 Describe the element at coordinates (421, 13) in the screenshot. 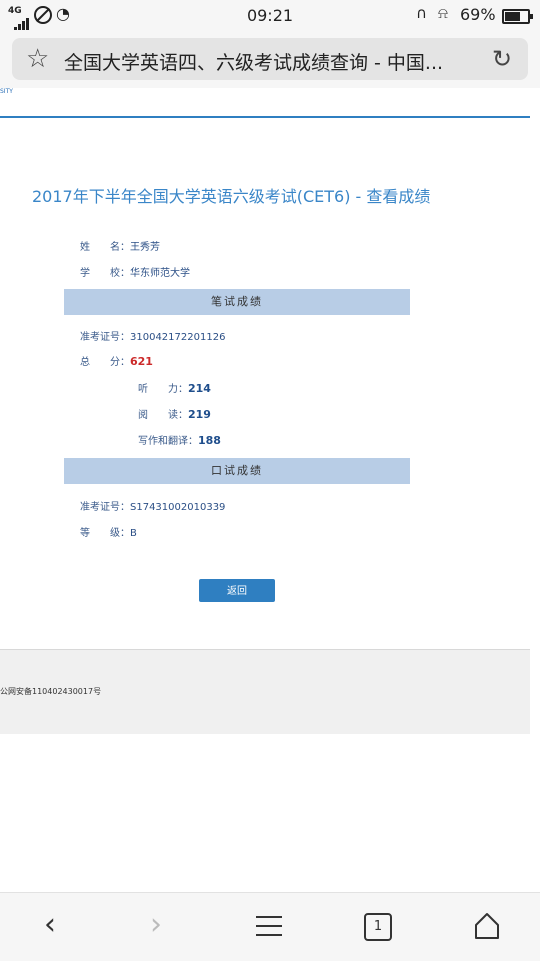

I see `headphone-icon: ∩` at that location.